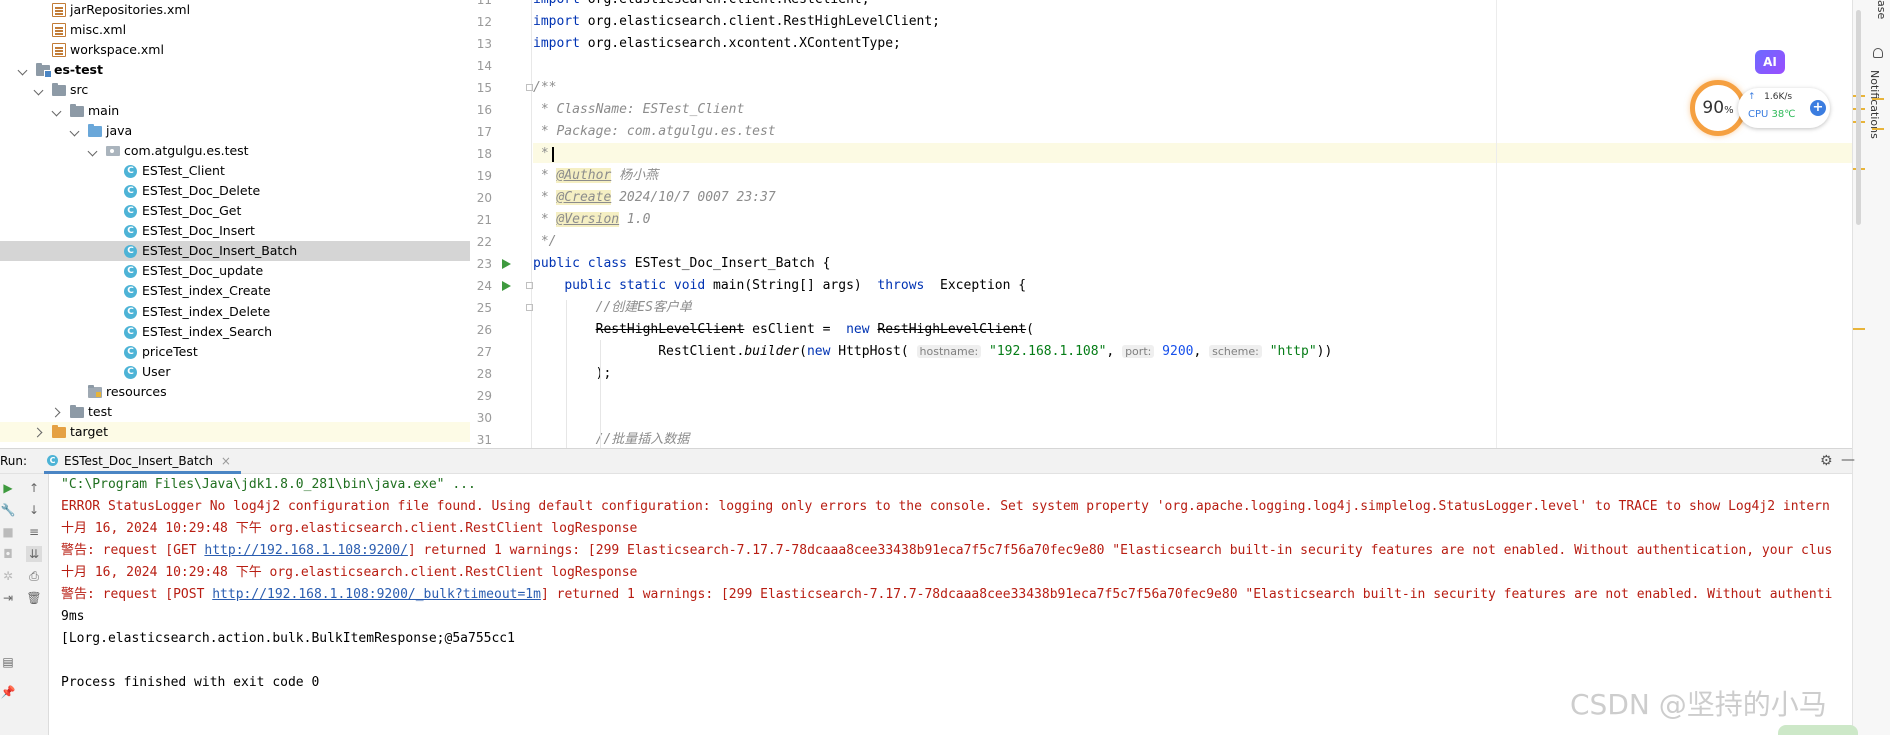 The image size is (1890, 735). Describe the element at coordinates (192, 210) in the screenshot. I see `tree-item-label: ESTest_Doc_Get` at that location.